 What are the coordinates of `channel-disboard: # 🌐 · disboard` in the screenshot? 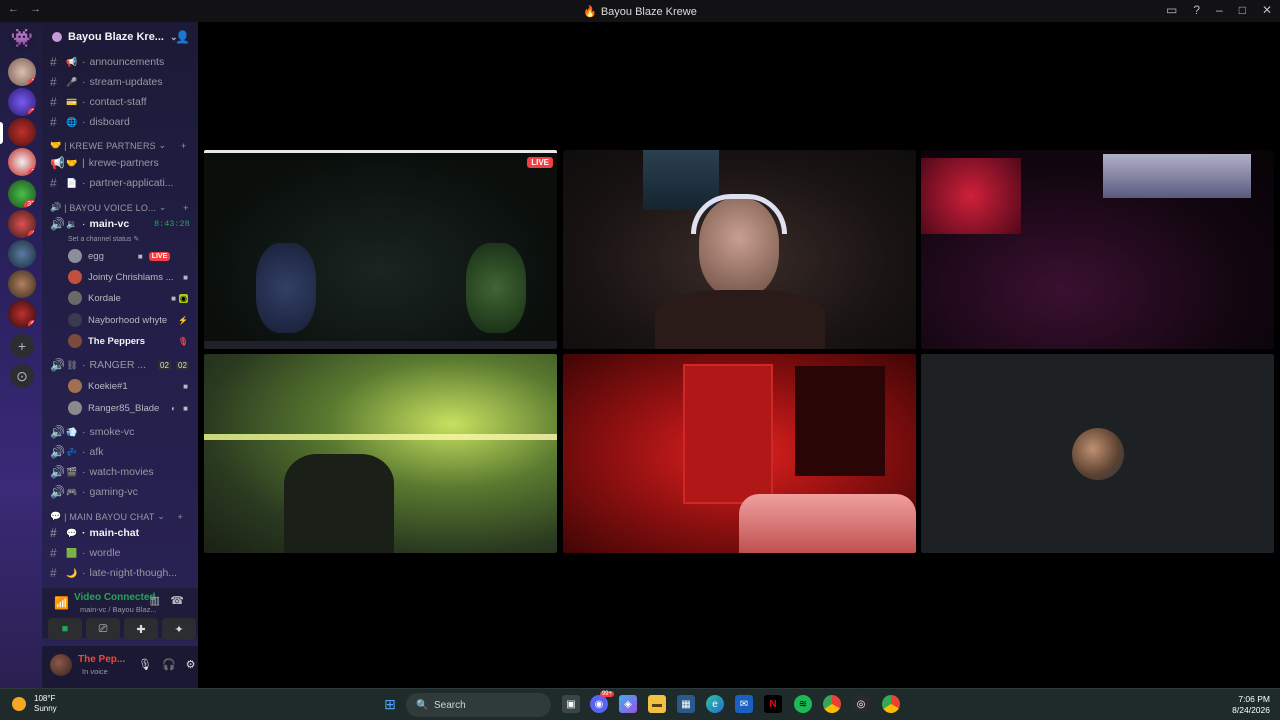 It's located at (90, 122).